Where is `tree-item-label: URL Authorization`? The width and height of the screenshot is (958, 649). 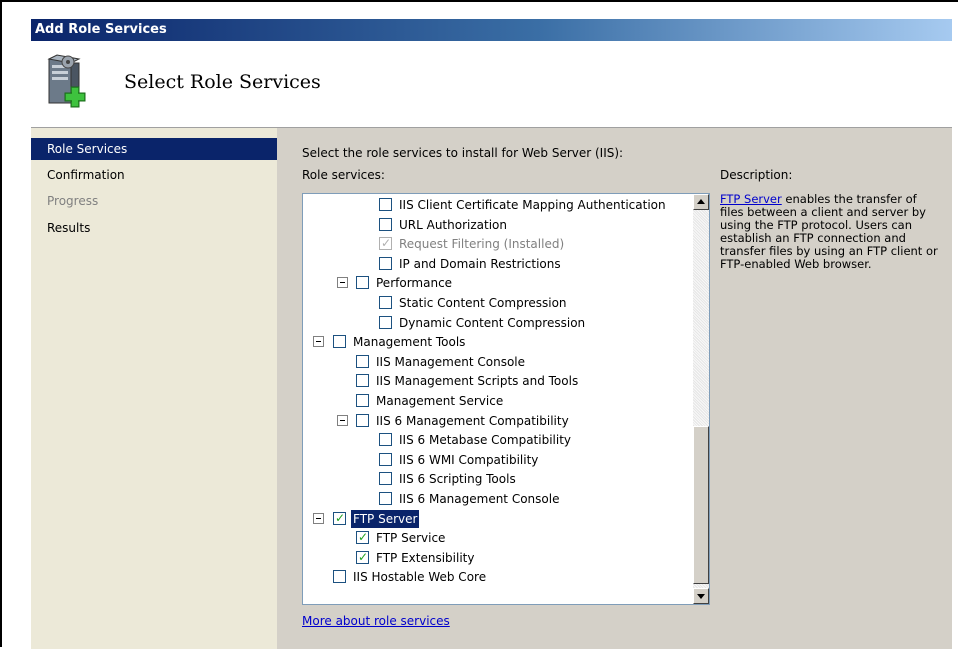 tree-item-label: URL Authorization is located at coordinates (453, 224).